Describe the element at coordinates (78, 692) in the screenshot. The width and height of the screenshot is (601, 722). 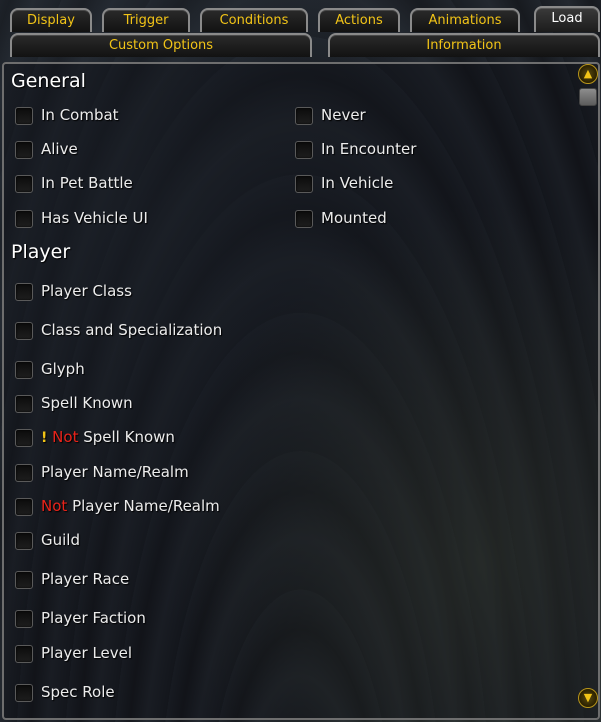
I see `spec-role-label: Spec Role` at that location.